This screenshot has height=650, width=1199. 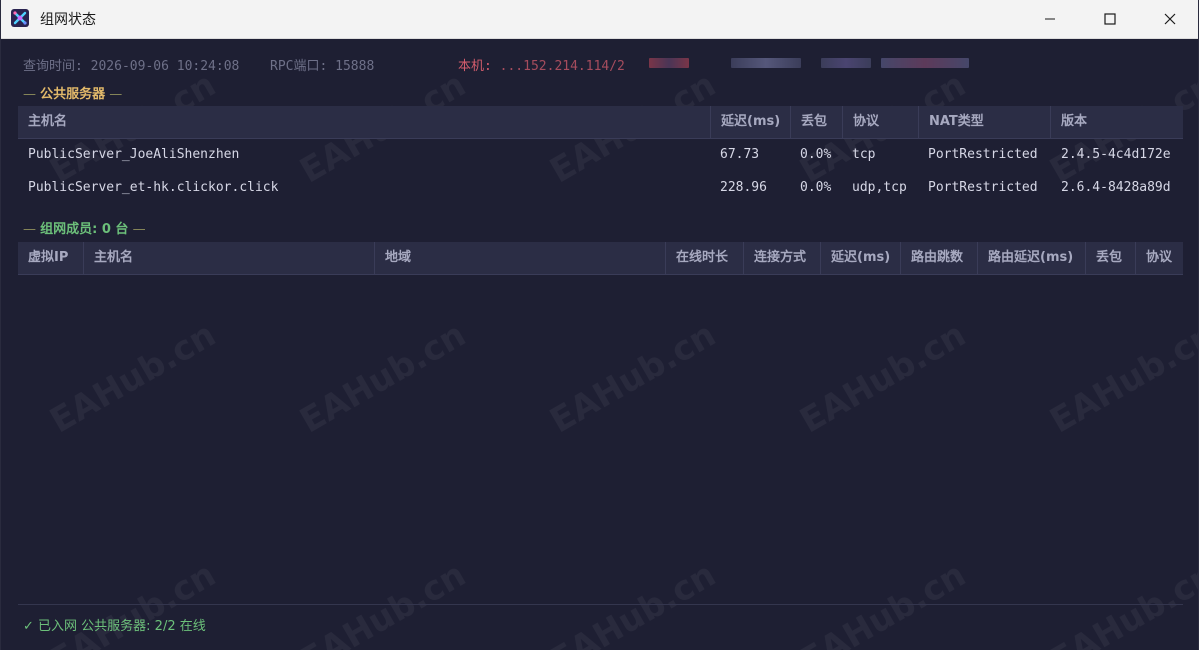 What do you see at coordinates (519, 258) in the screenshot?
I see `column-header: 地域` at bounding box center [519, 258].